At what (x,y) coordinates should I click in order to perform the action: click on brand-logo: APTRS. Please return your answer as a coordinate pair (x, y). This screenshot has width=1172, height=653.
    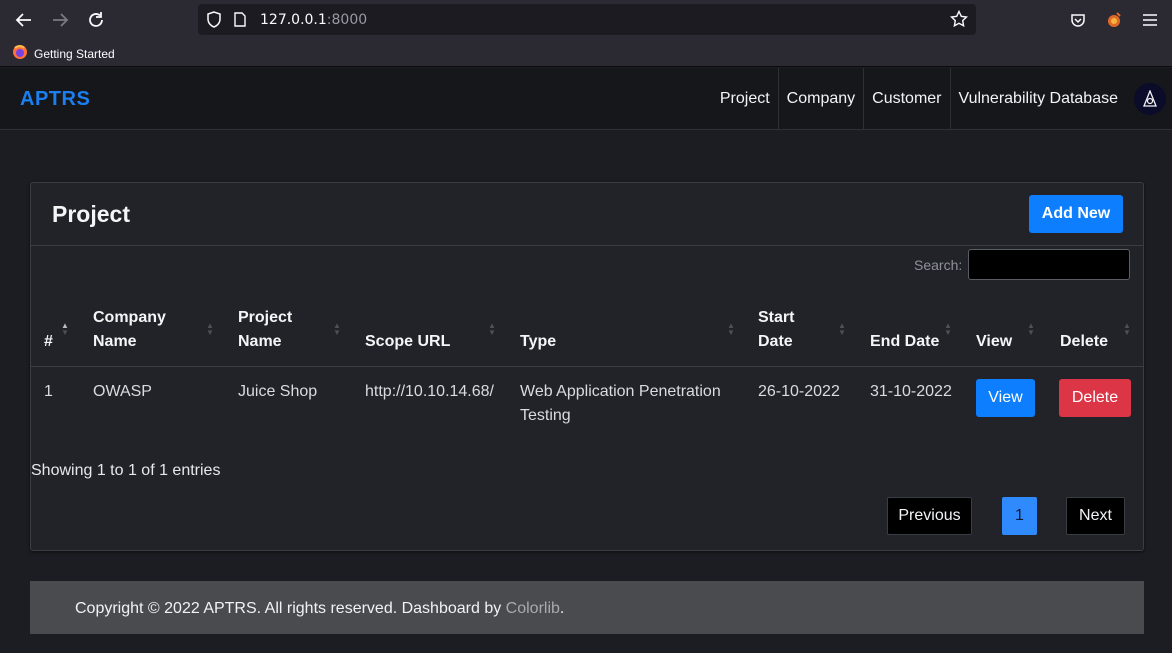
    Looking at the image, I should click on (55, 99).